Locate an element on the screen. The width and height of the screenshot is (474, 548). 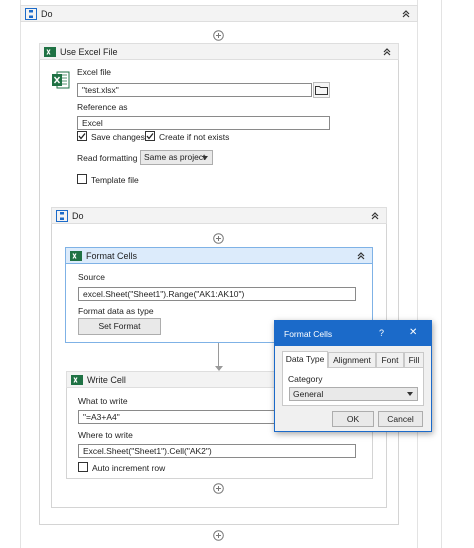
folder-icon is located at coordinates (321, 90).